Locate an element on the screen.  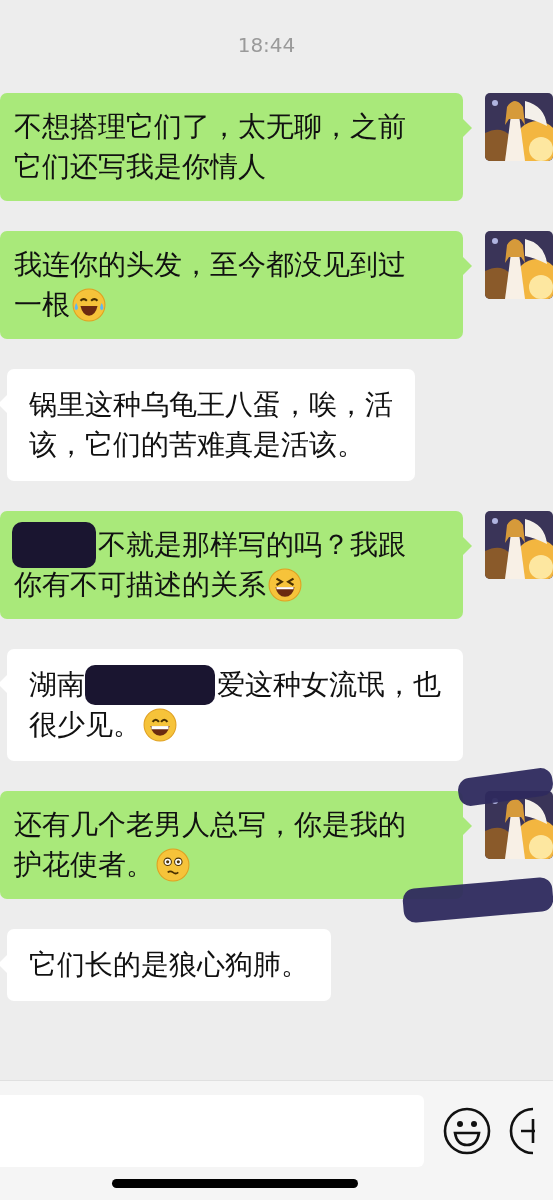
message-text: 不就是那样写的吗？我跟 is located at coordinates (252, 545).